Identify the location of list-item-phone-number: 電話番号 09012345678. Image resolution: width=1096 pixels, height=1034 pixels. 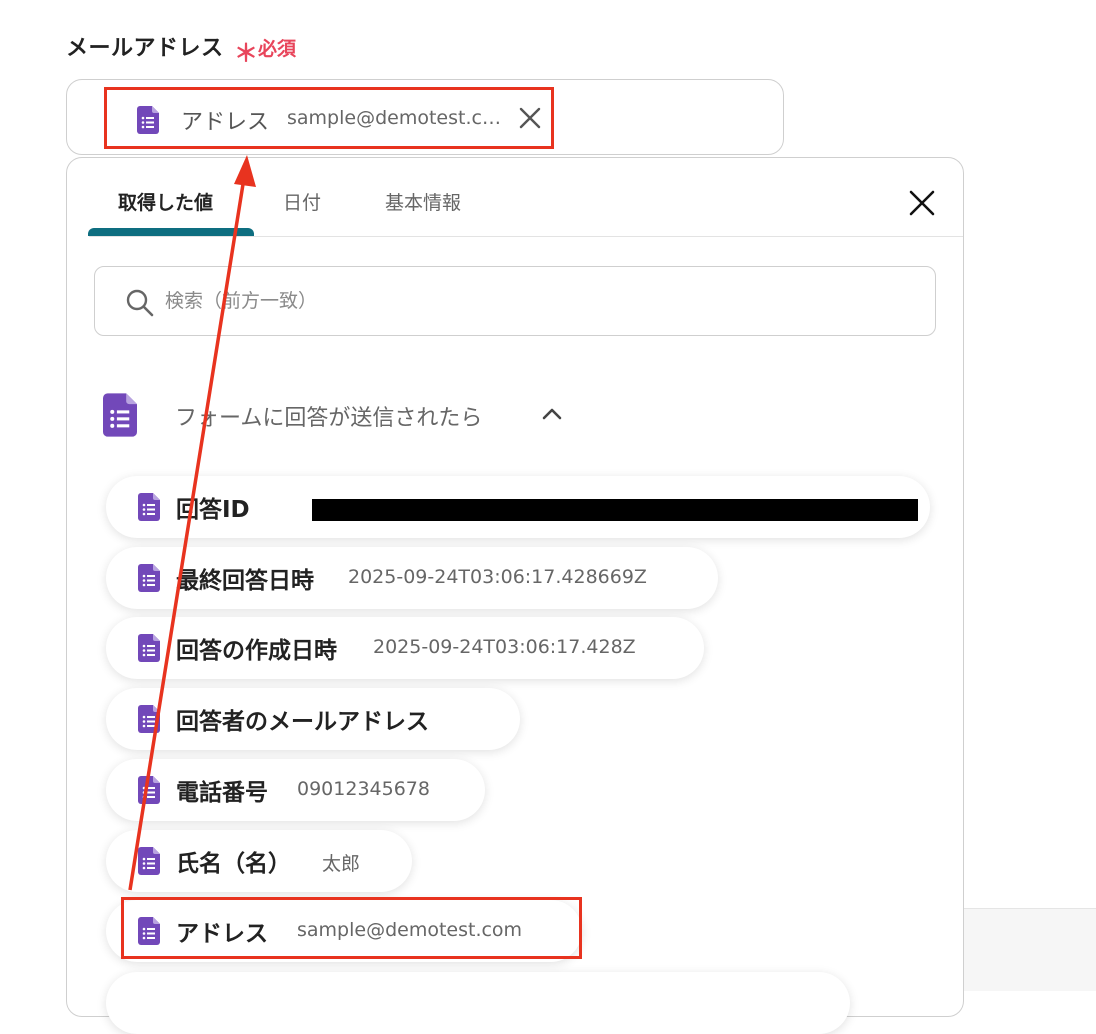
(295, 790).